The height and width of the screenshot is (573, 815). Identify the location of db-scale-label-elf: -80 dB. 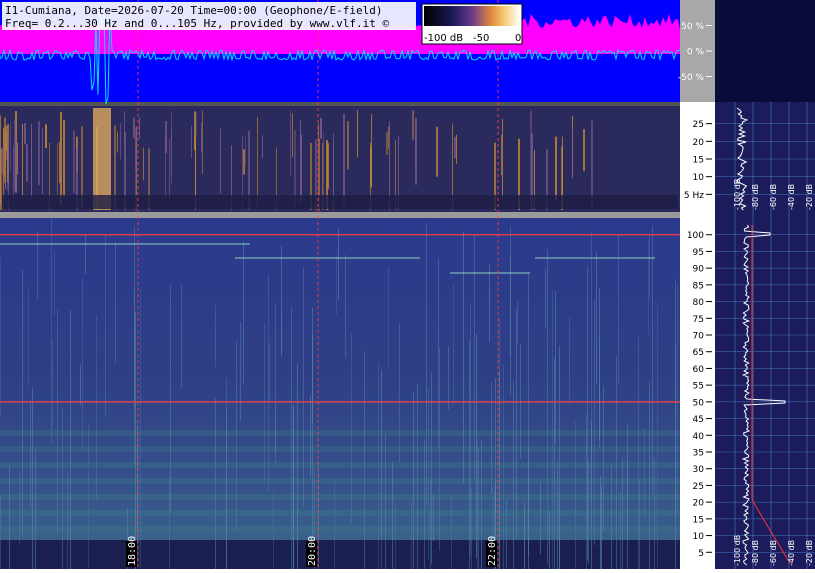
(755, 197).